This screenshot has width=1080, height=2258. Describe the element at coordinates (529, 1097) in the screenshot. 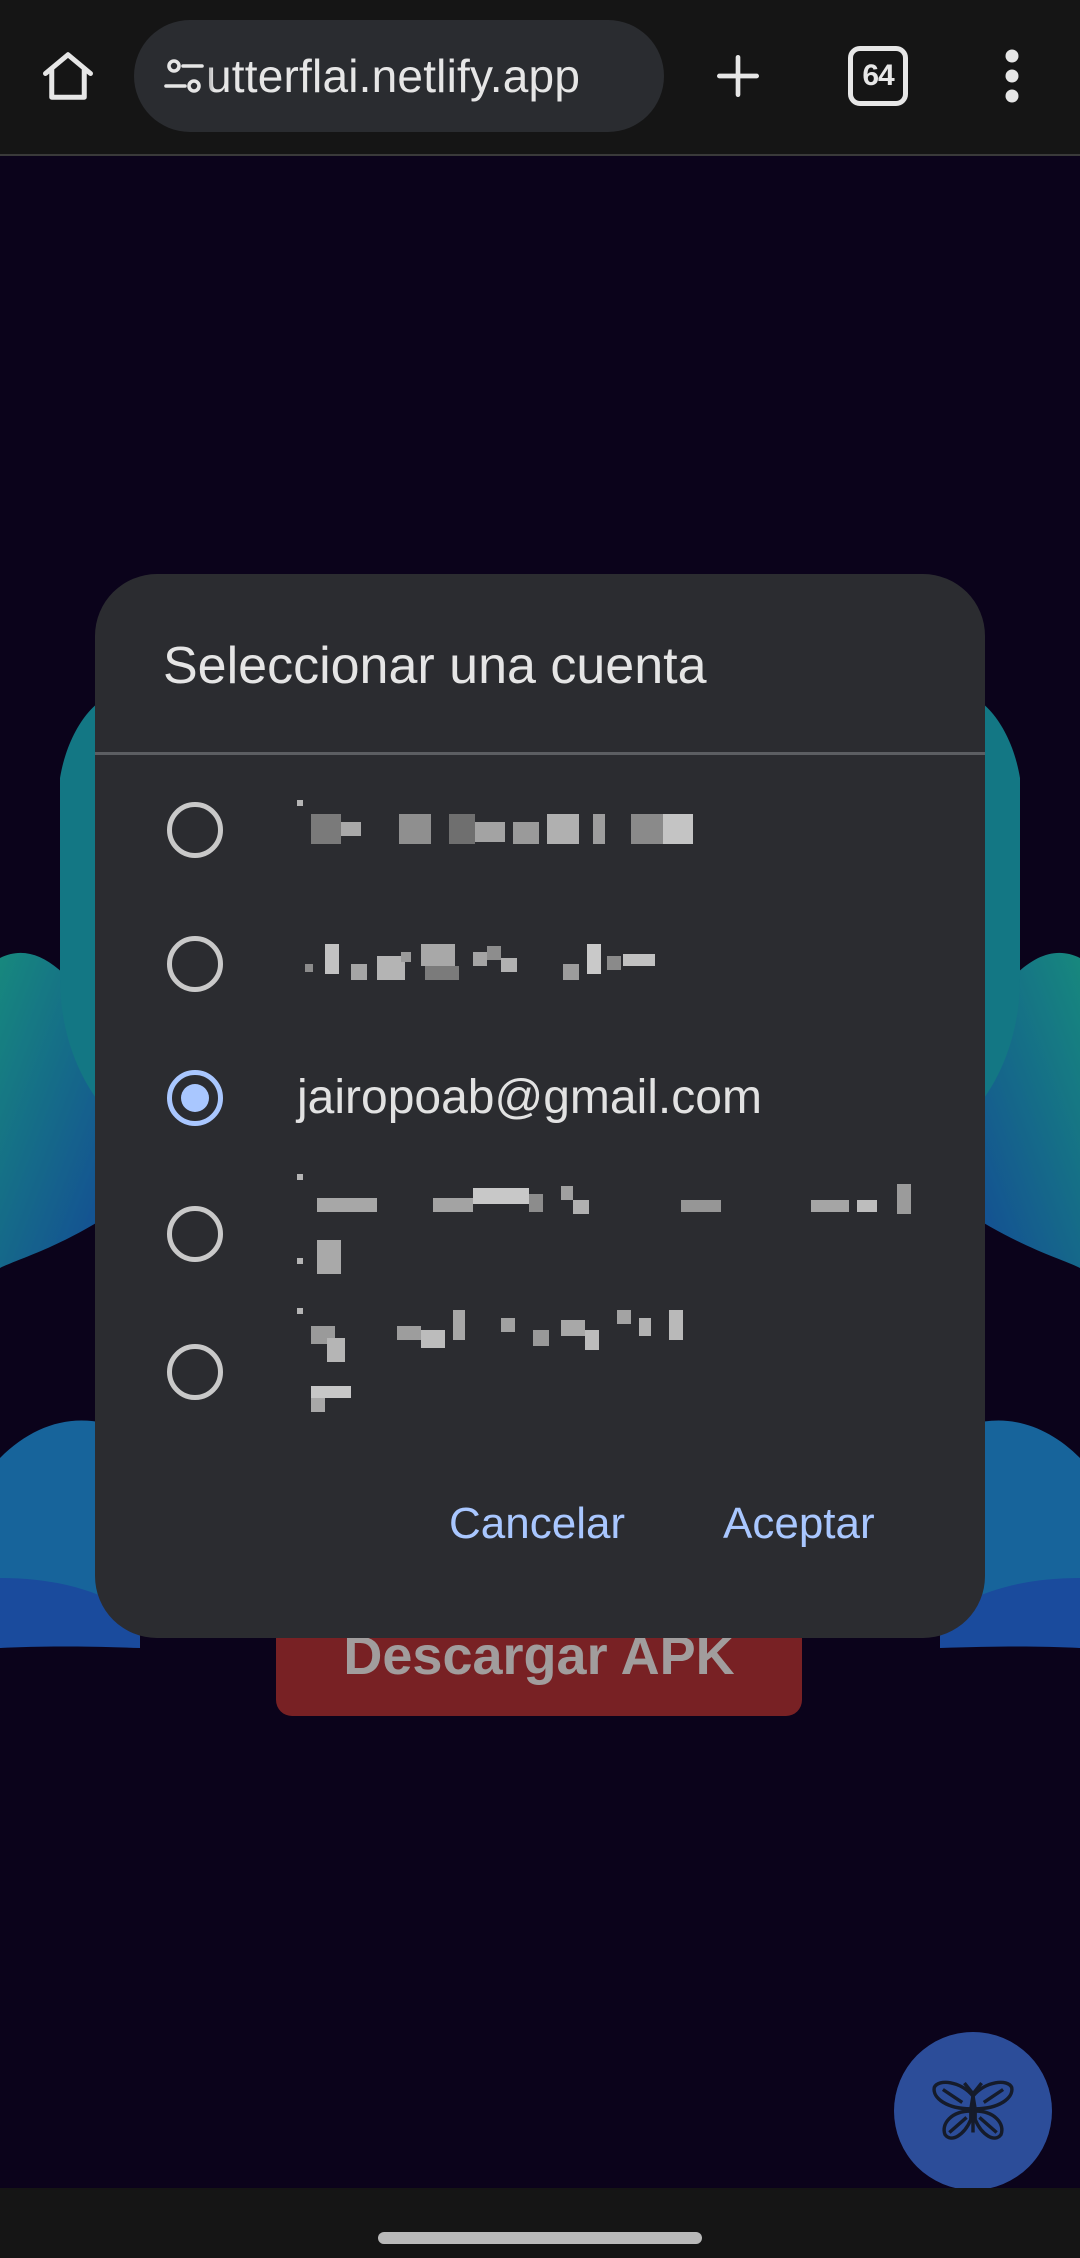

I see `account-email: jairopoab@gmail.com` at that location.